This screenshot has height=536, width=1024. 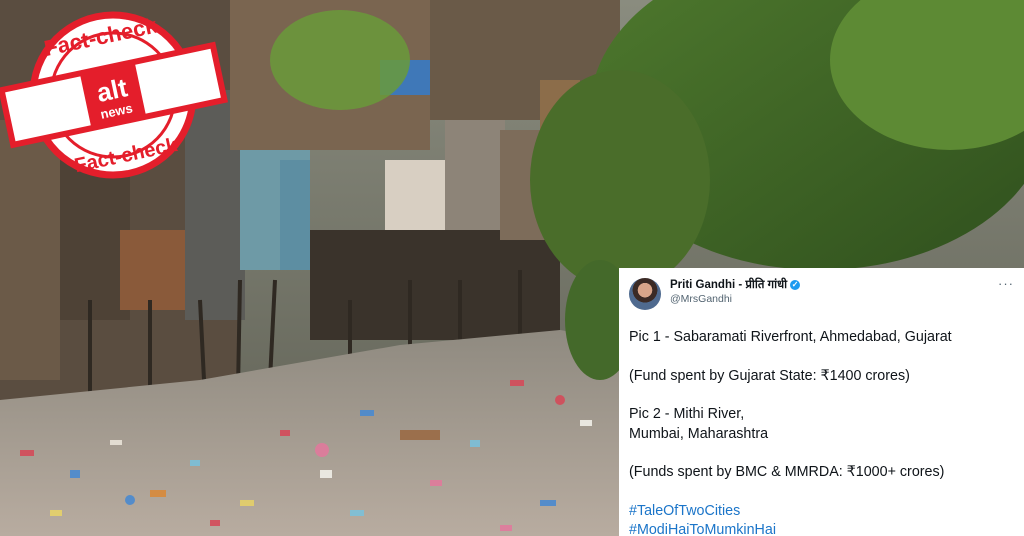 I want to click on author-name: Priti Gandhi - प्रीति गांधी ✓, so click(x=735, y=285).